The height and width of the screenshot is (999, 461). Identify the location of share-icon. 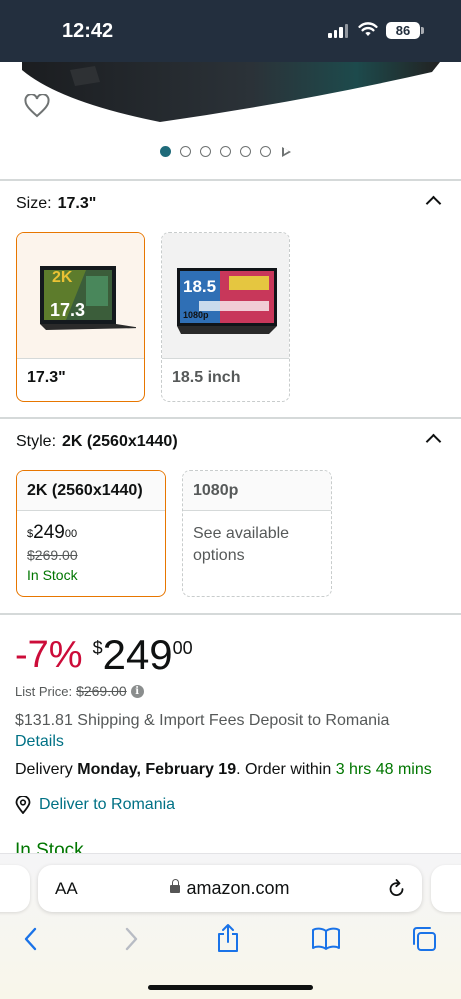
(228, 938).